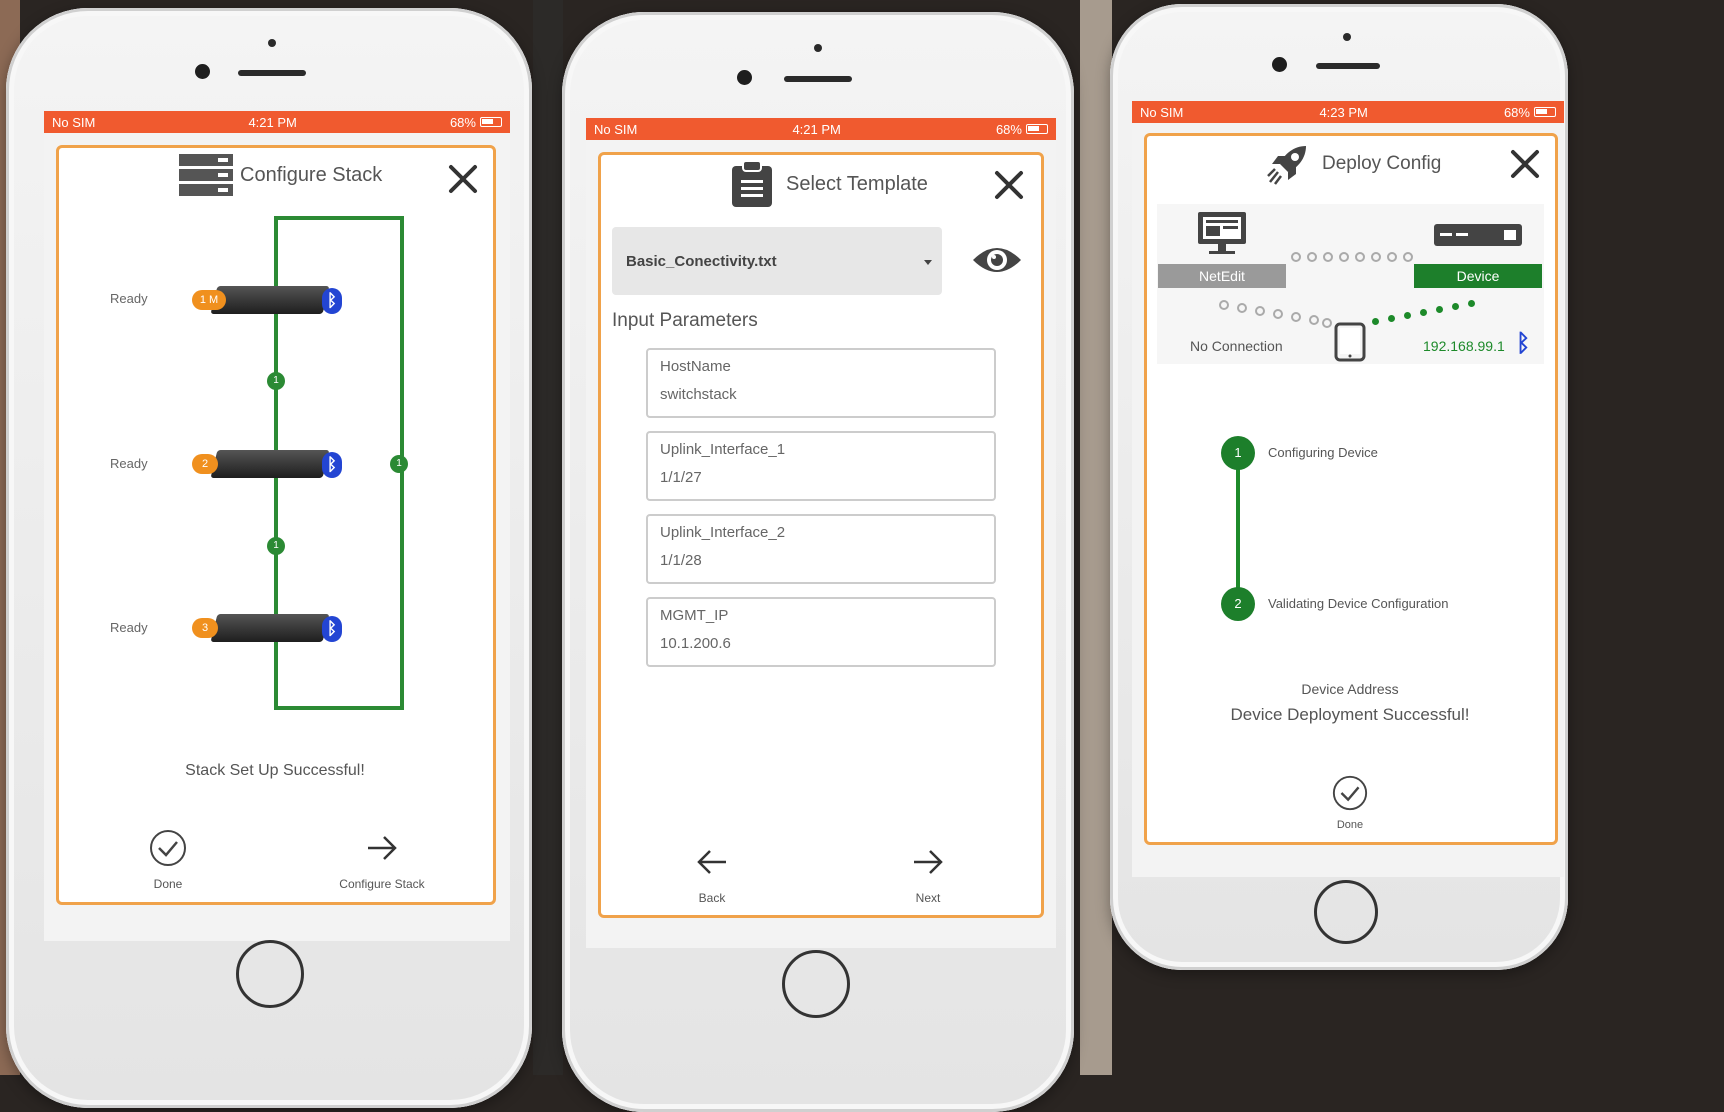  Describe the element at coordinates (1478, 276) in the screenshot. I see `device-button: Device` at that location.